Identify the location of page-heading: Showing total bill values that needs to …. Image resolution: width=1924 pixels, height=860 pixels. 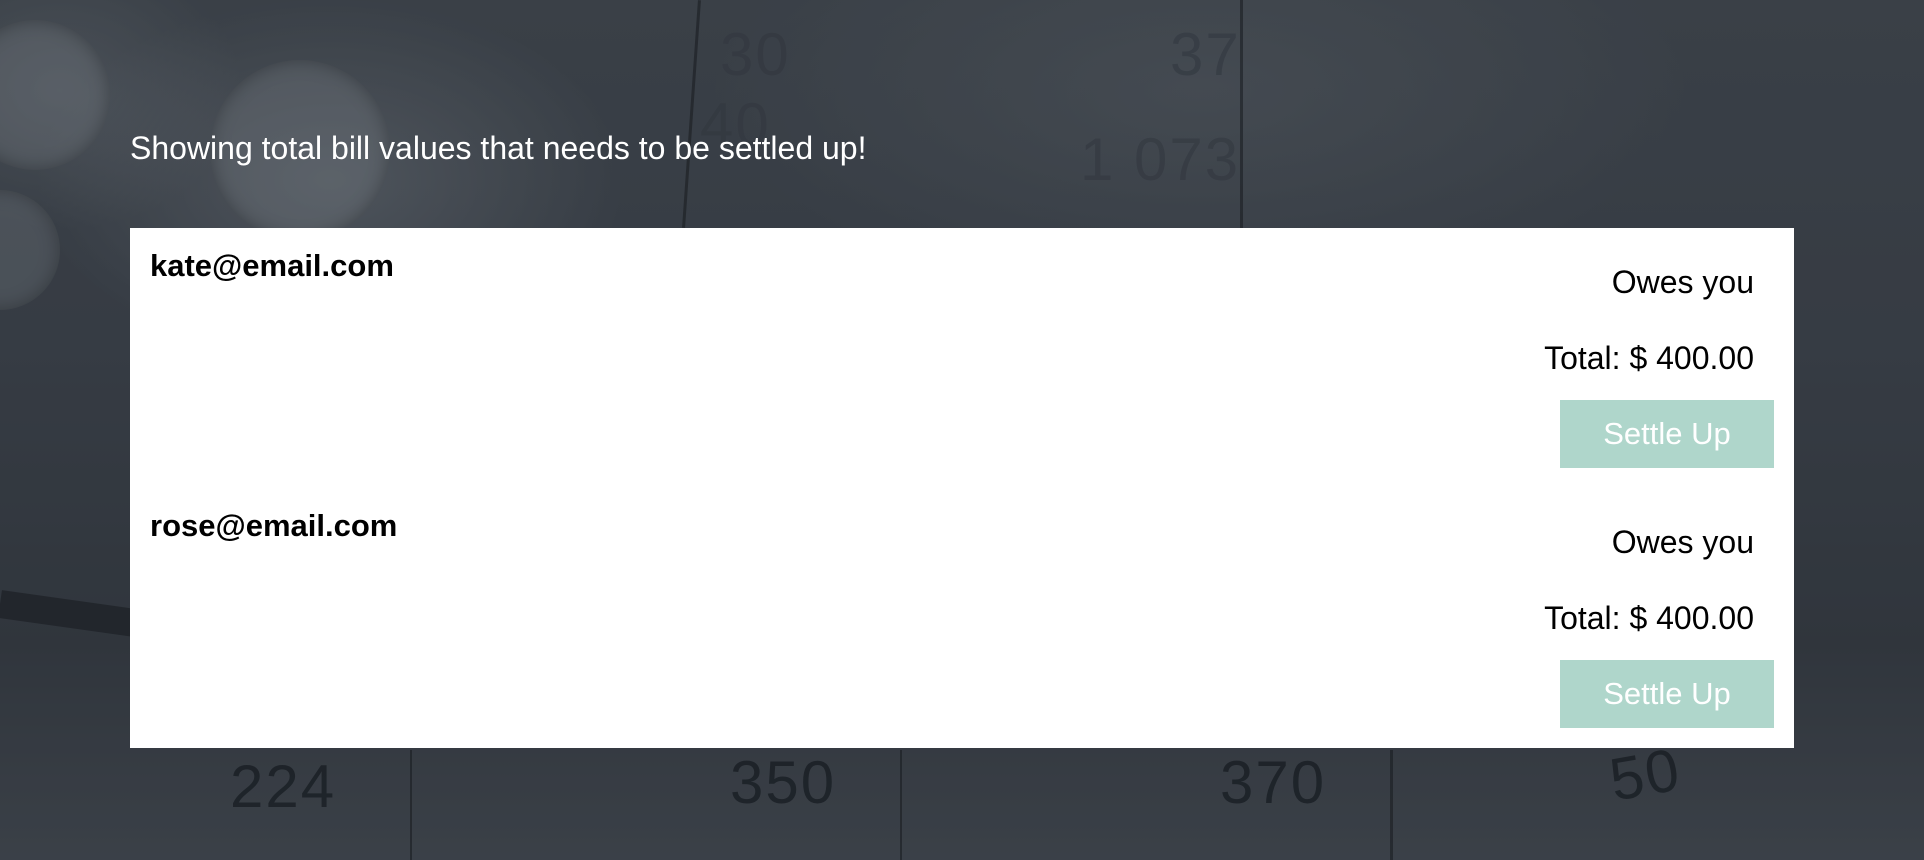
(498, 148).